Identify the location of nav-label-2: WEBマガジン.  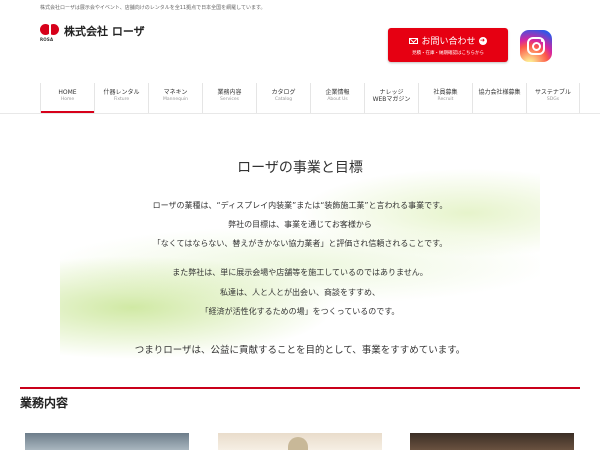
(391, 99).